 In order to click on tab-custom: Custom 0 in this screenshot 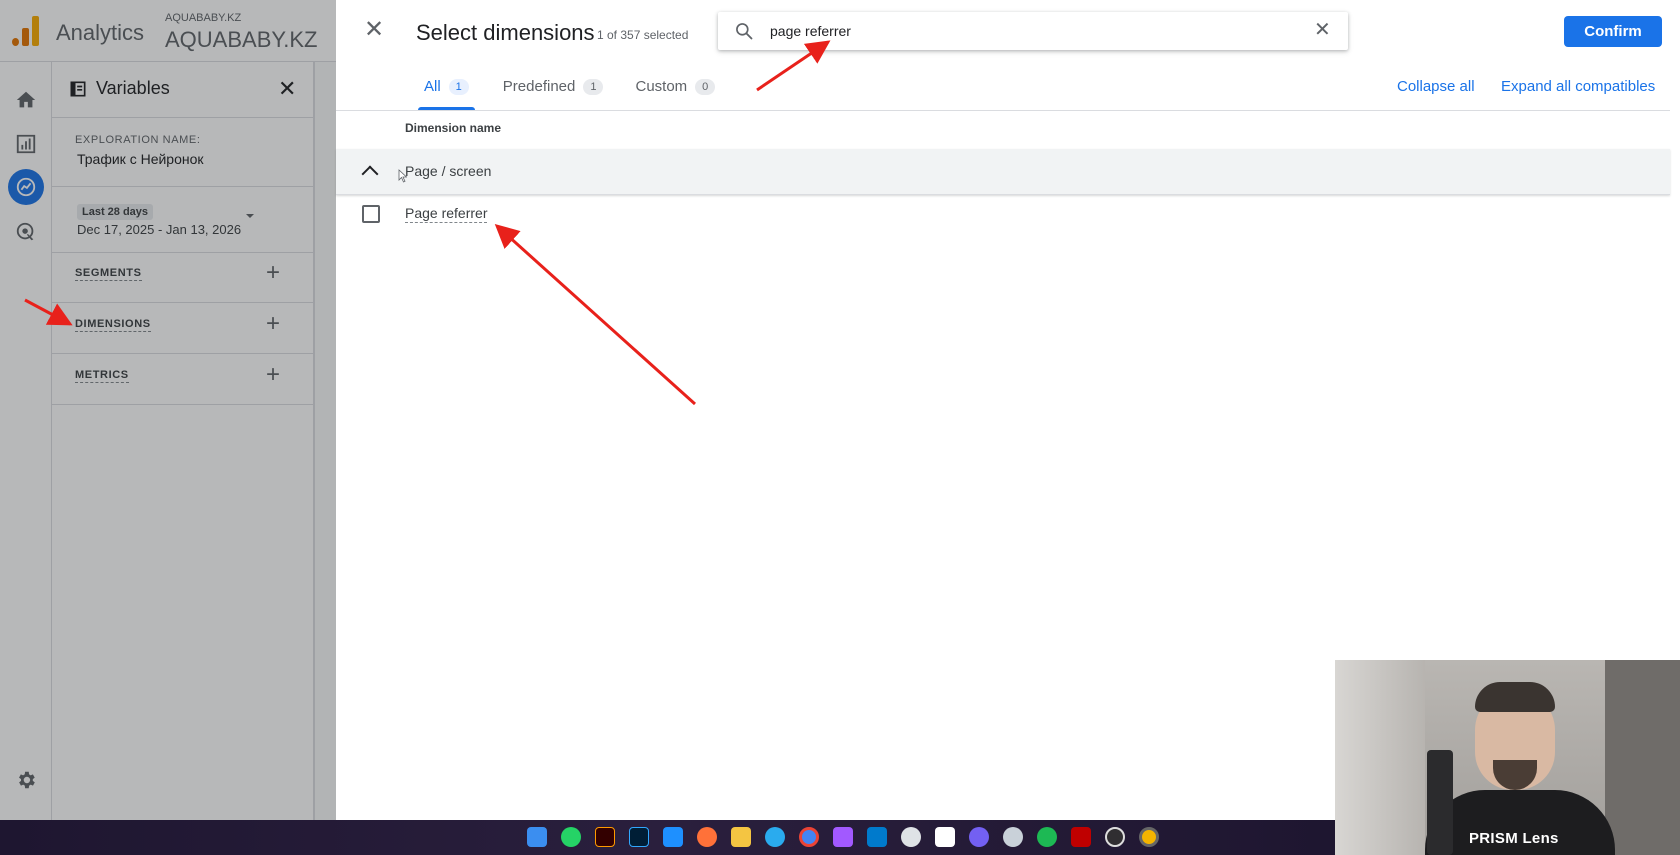, I will do `click(675, 89)`.